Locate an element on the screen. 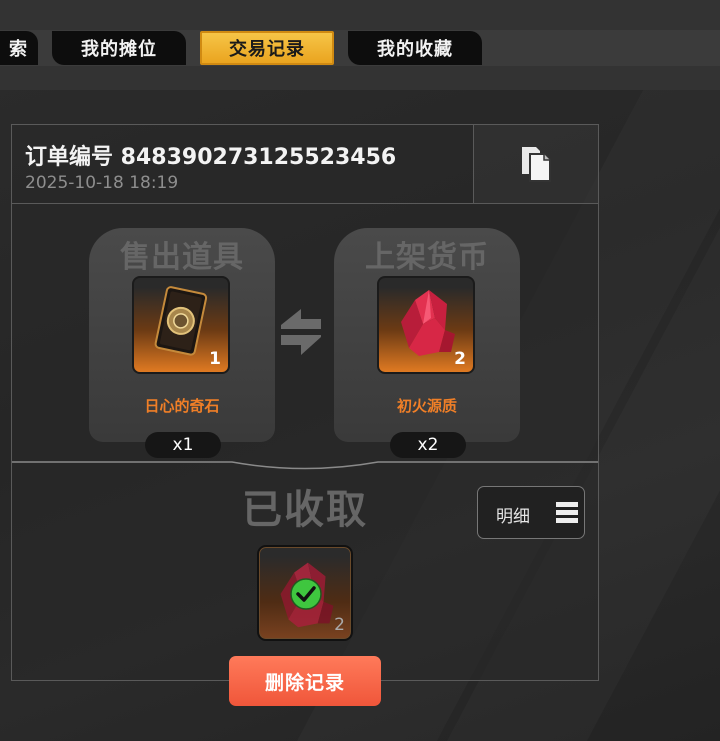 The width and height of the screenshot is (720, 741). reward-quantity: 2 is located at coordinates (339, 625).